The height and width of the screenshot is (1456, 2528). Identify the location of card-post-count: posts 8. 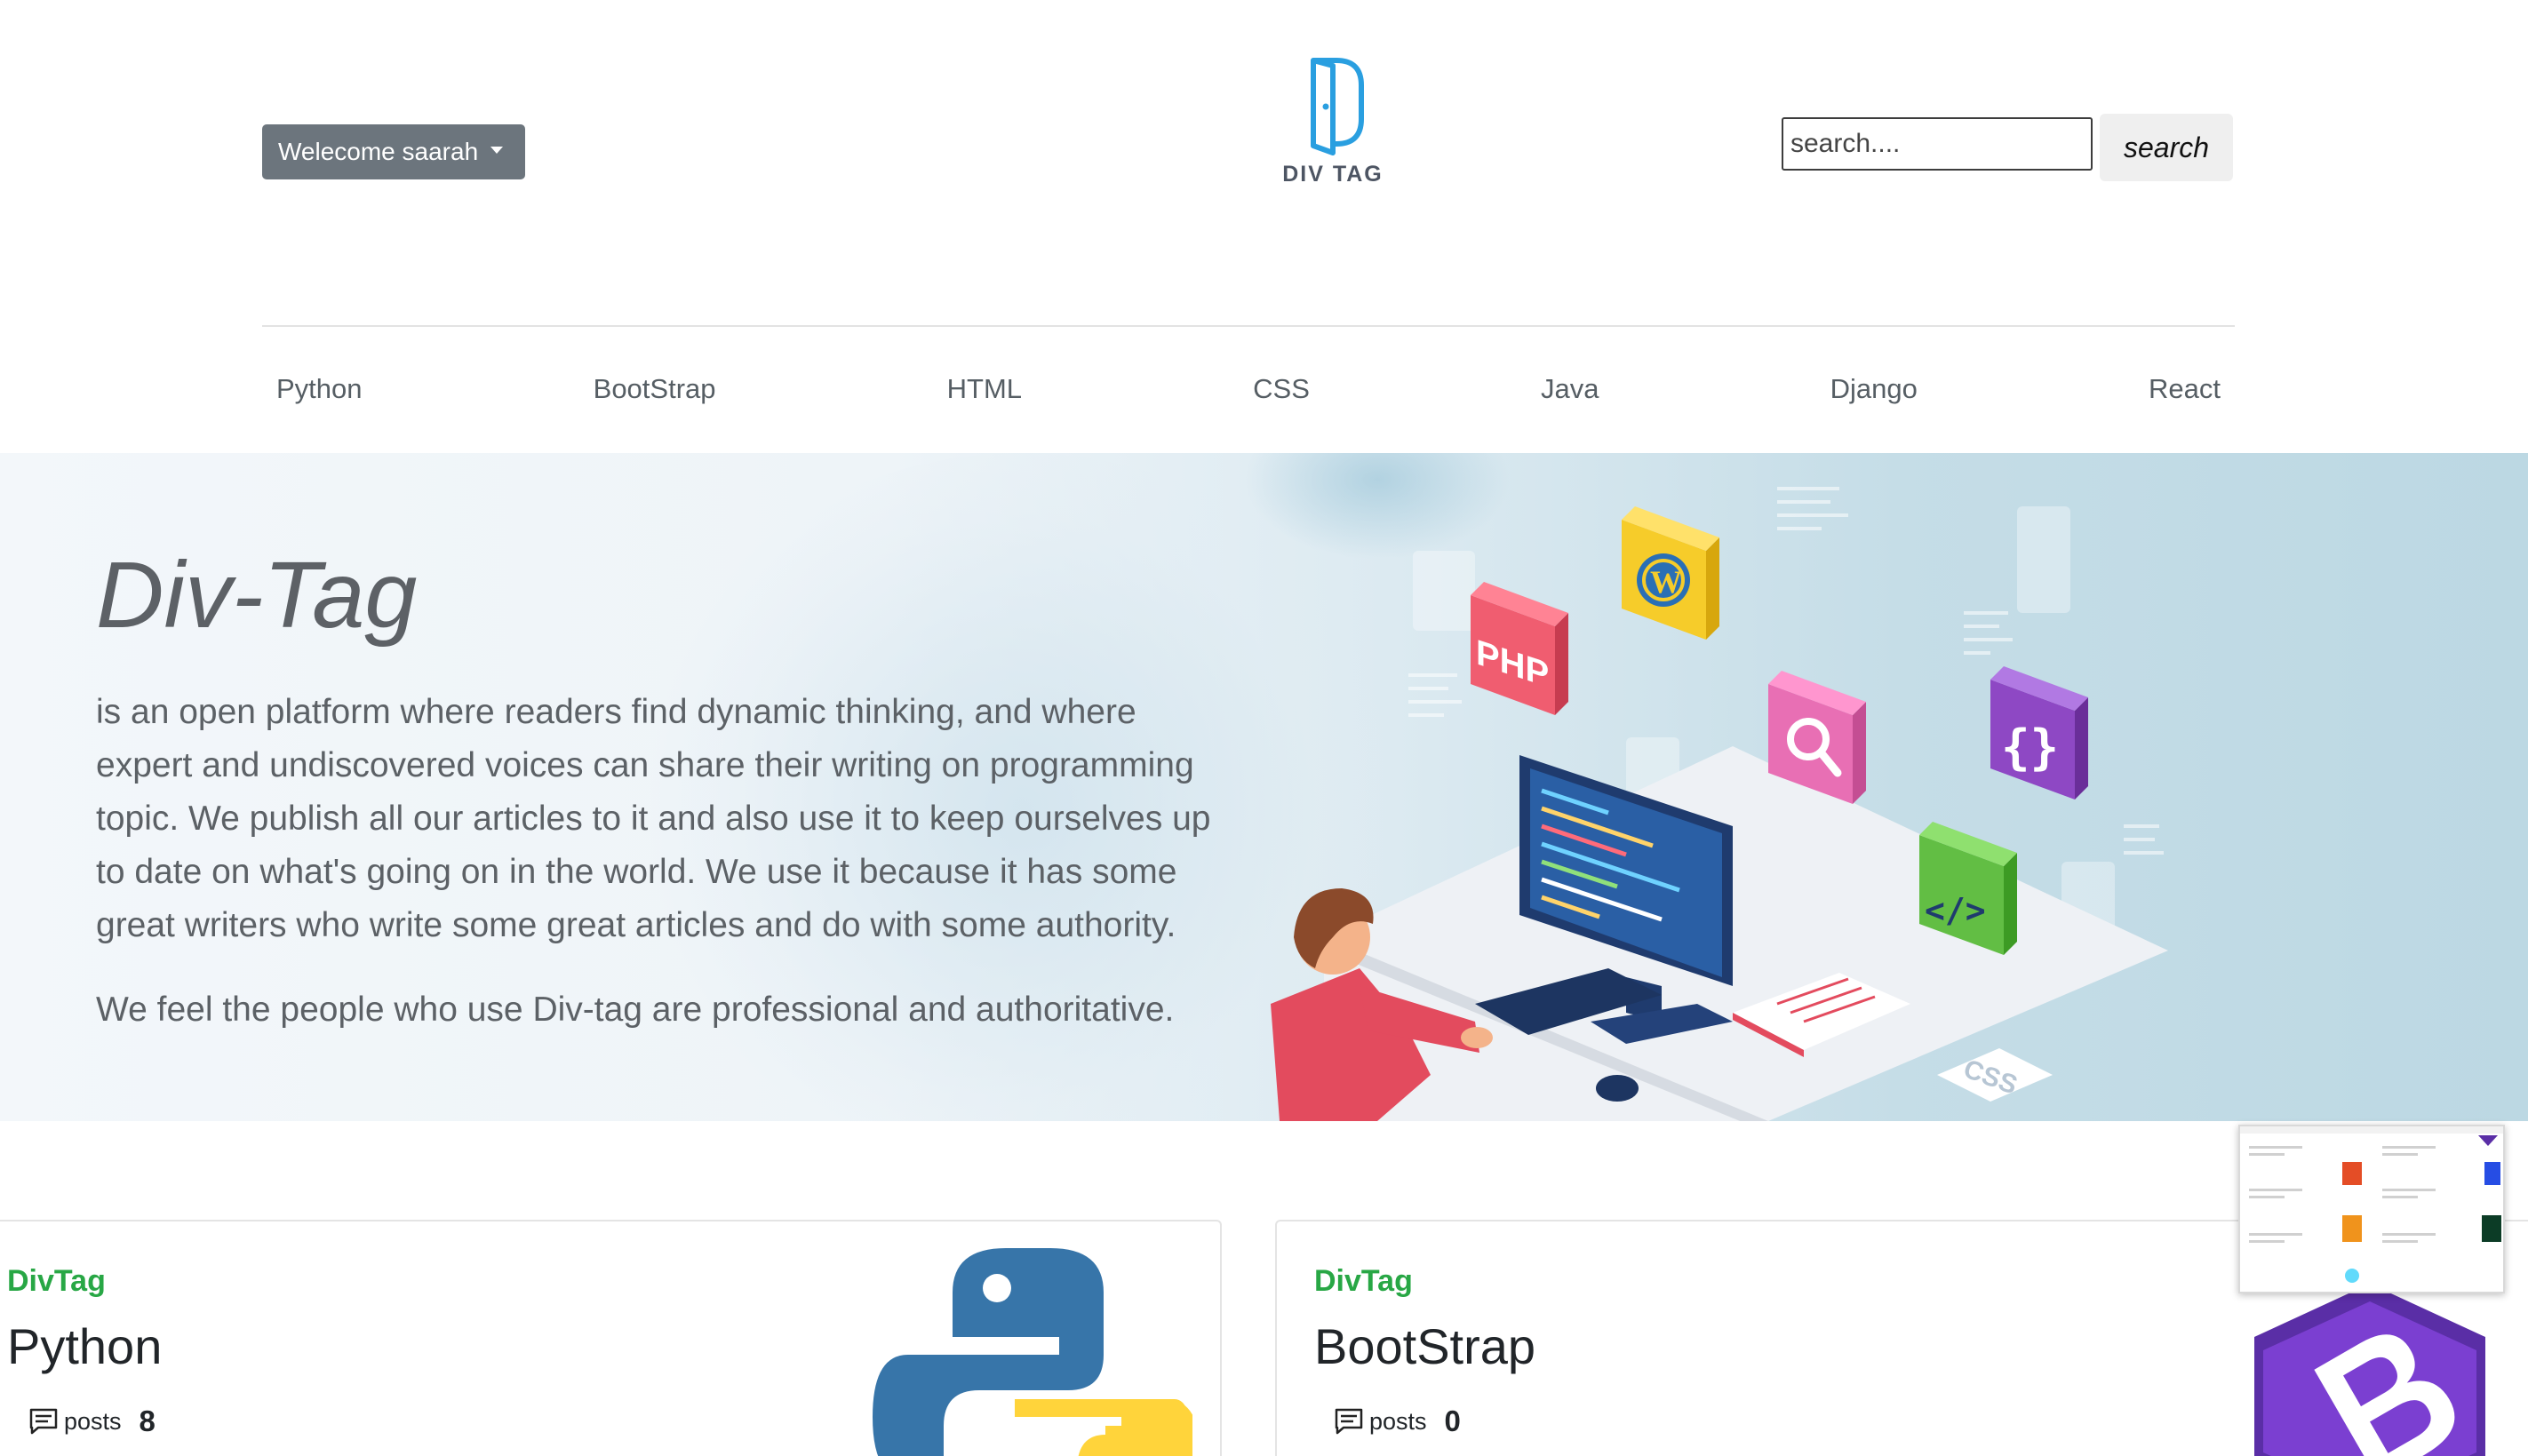
(92, 1421).